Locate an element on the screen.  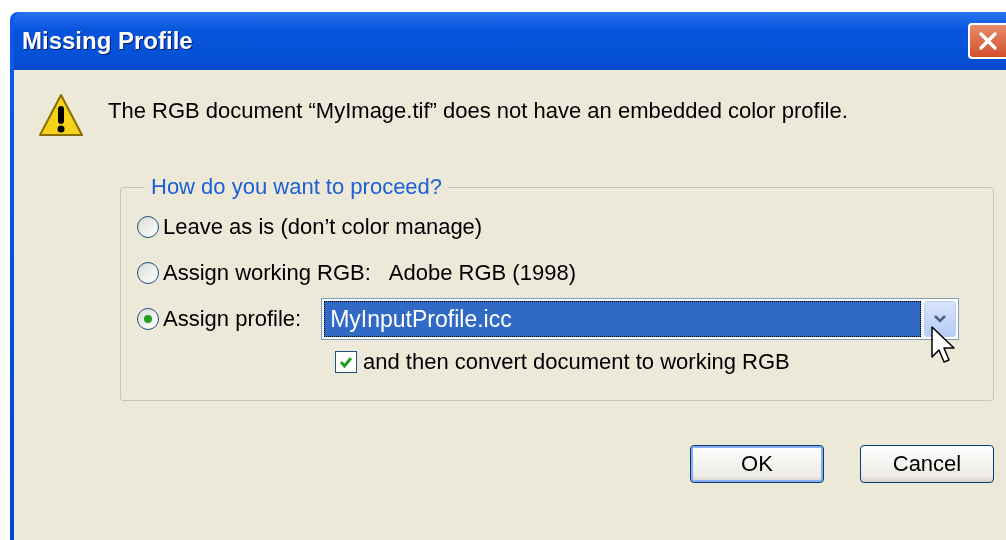
option-label: Assign profile: is located at coordinates (232, 319).